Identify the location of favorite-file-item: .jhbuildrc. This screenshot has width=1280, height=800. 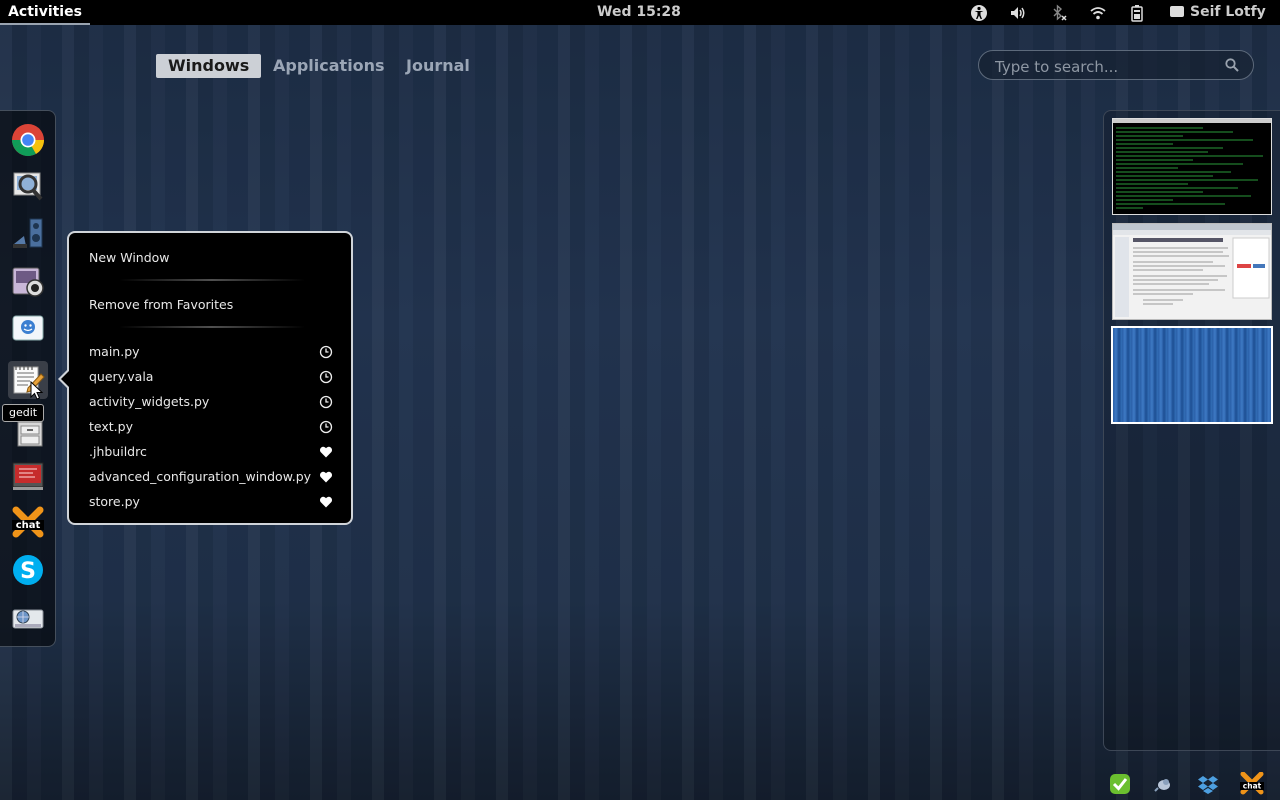
(211, 452).